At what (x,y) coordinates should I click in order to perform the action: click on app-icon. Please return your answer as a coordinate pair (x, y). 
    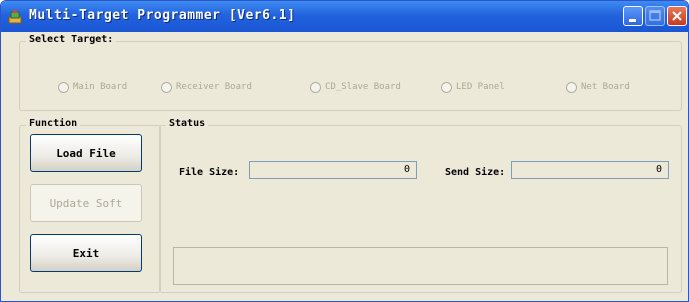
    Looking at the image, I should click on (15, 17).